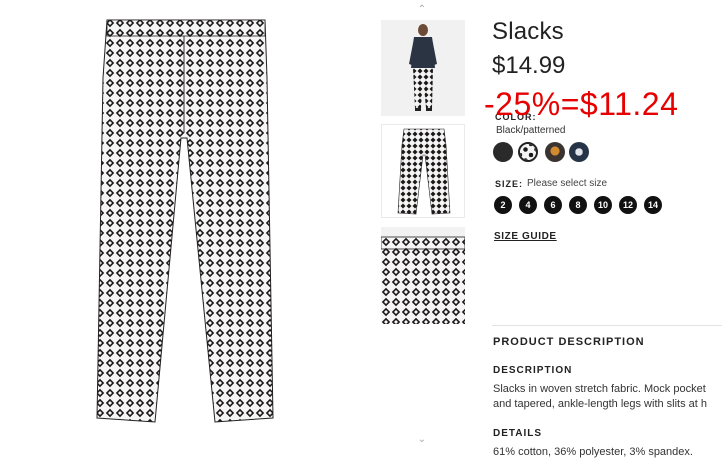 The height and width of the screenshot is (459, 722). Describe the element at coordinates (423, 275) in the screenshot. I see `thumbnail-fabric-detail` at that location.